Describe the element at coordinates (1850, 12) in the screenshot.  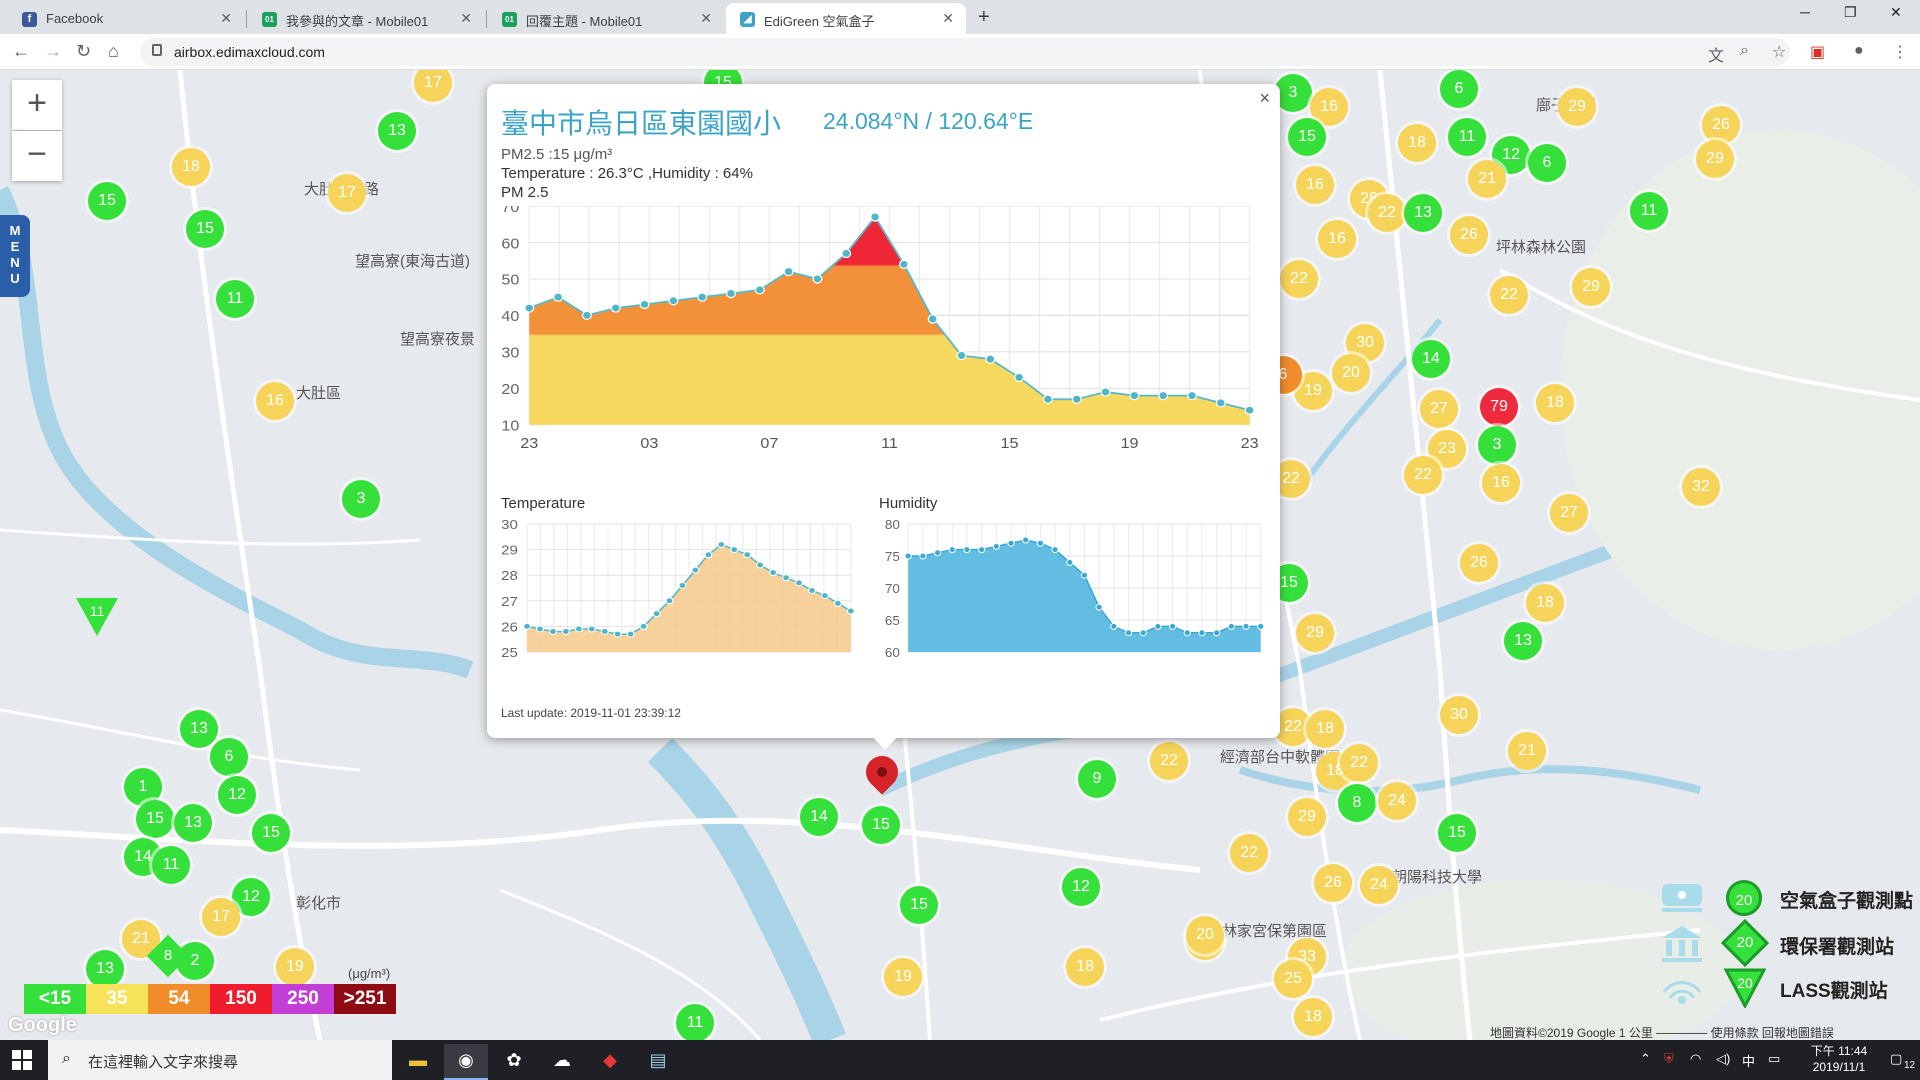
I see `restore-button: ❐` at that location.